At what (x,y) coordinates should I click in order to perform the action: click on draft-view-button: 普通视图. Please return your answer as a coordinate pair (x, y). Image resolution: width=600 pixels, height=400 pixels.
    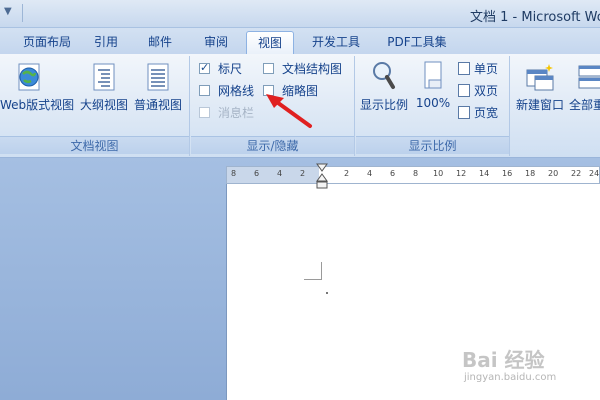
    Looking at the image, I should click on (158, 87).